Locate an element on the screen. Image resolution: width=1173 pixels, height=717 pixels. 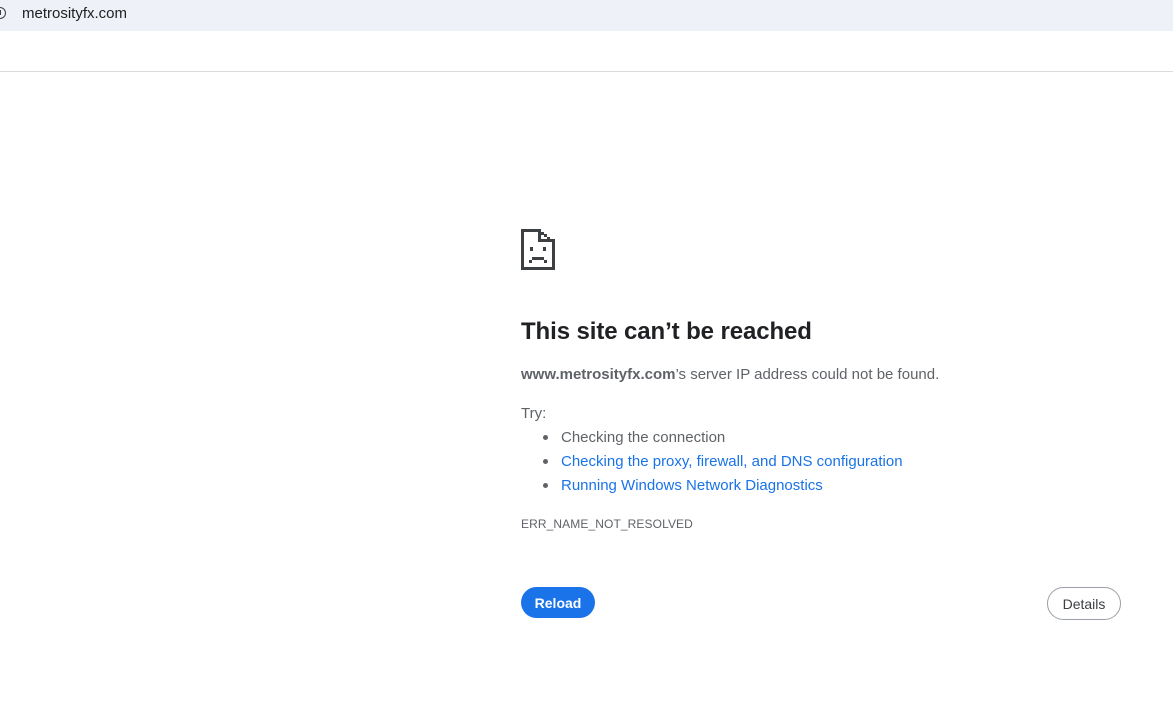
error-code: ERR_NAME_NOT_RESOLVED is located at coordinates (607, 524).